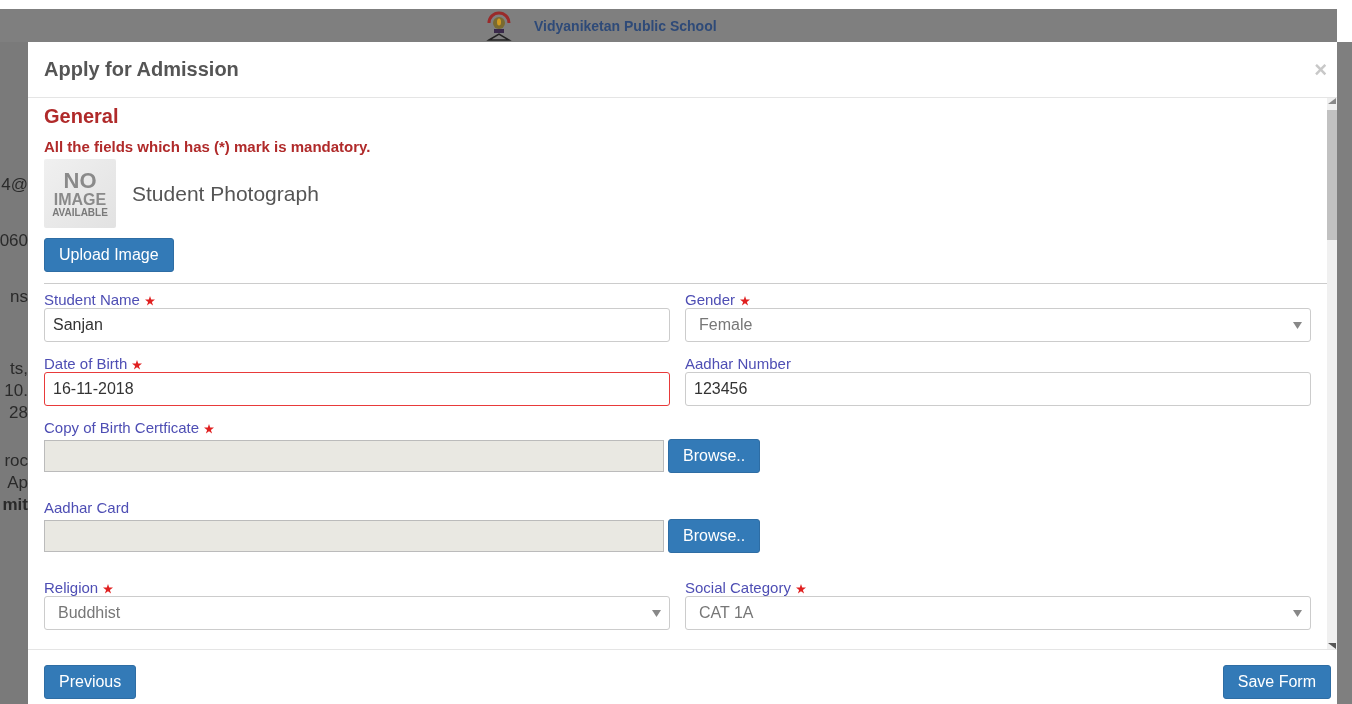 The height and width of the screenshot is (704, 1352). I want to click on background-text: 28, so click(18, 413).